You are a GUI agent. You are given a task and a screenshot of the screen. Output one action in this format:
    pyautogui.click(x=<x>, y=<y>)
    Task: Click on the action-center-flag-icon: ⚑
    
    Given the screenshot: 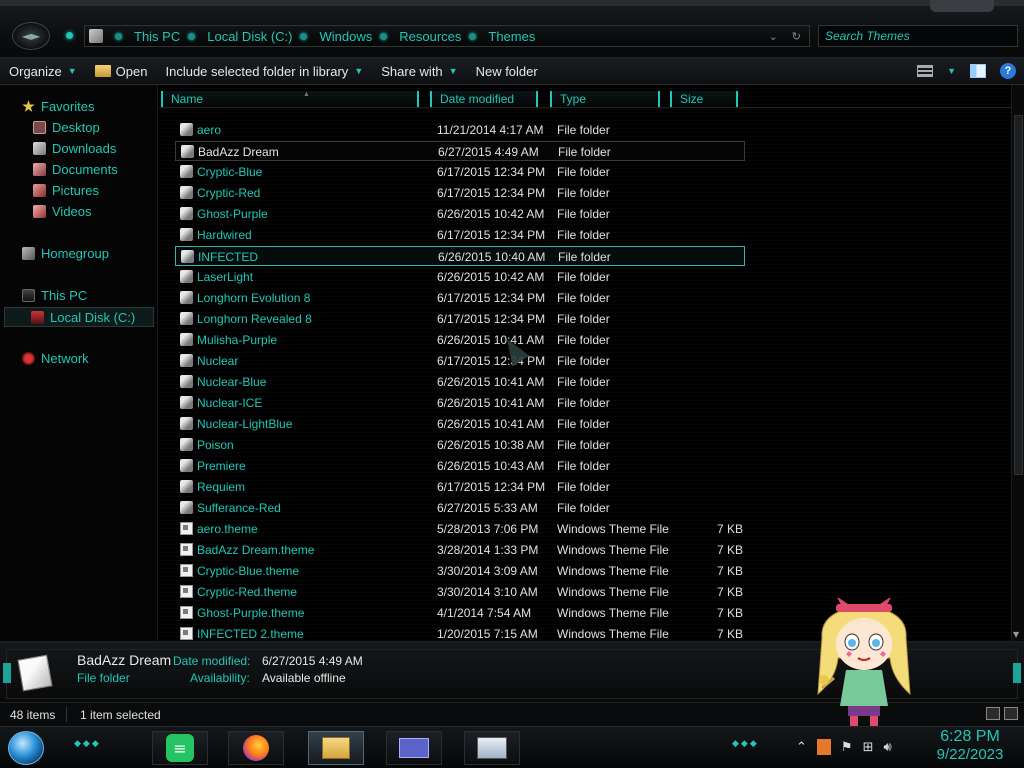 What is the action you would take?
    pyautogui.click(x=847, y=747)
    